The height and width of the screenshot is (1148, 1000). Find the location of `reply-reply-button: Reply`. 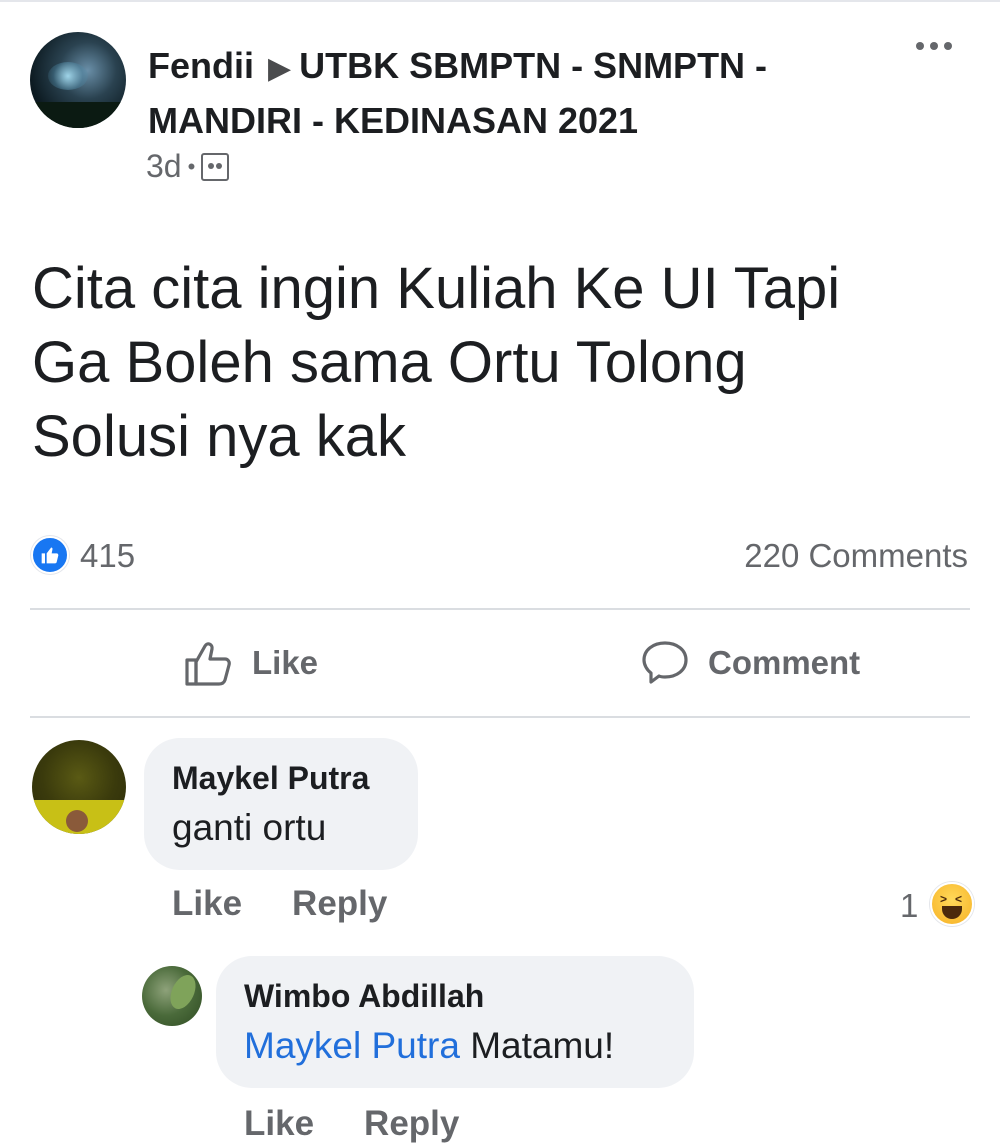

reply-reply-button: Reply is located at coordinates (411, 1124).